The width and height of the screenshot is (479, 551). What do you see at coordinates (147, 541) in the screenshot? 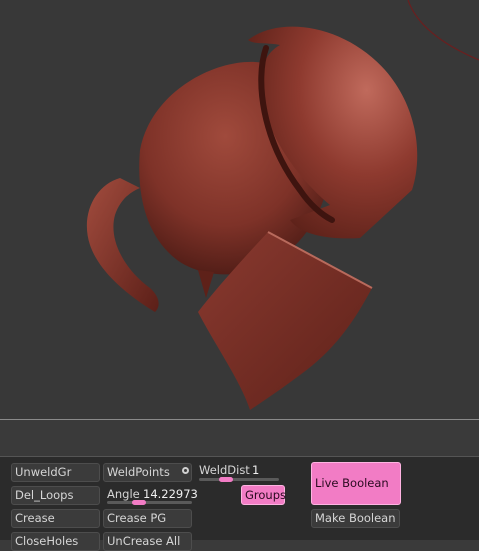
I see `uncrease-all-button: UnCrease All` at bounding box center [147, 541].